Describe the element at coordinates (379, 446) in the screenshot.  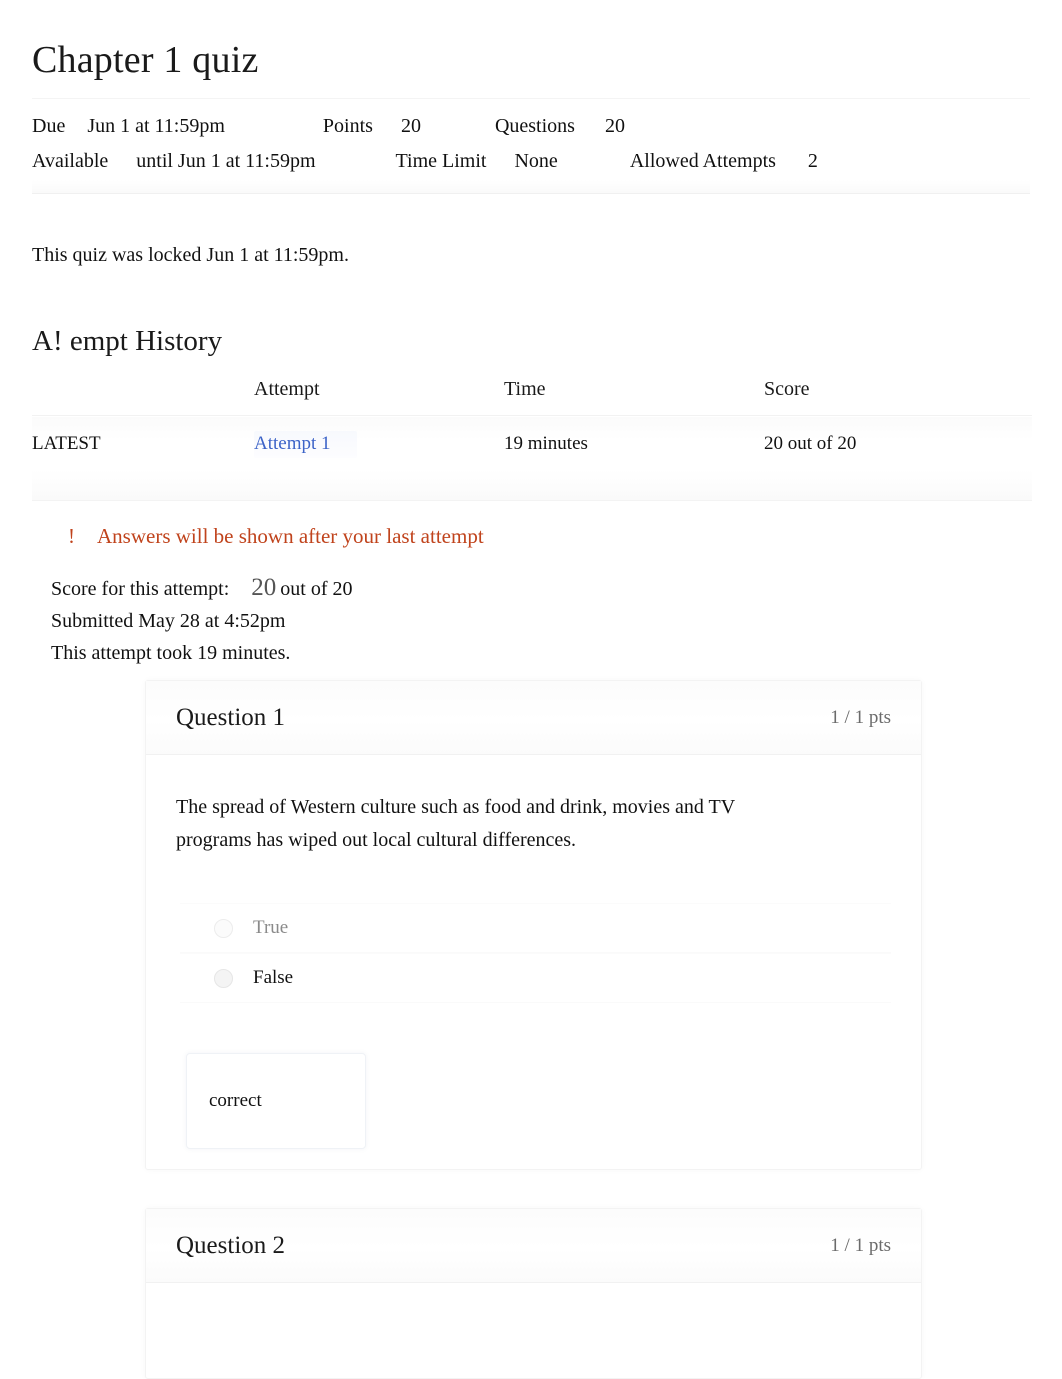
I see `attempt-link-cell: Attempt 1` at that location.